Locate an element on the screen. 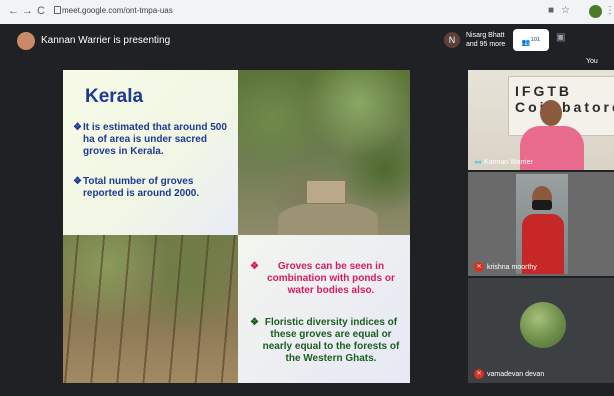  reload-button: C is located at coordinates (41, 11).